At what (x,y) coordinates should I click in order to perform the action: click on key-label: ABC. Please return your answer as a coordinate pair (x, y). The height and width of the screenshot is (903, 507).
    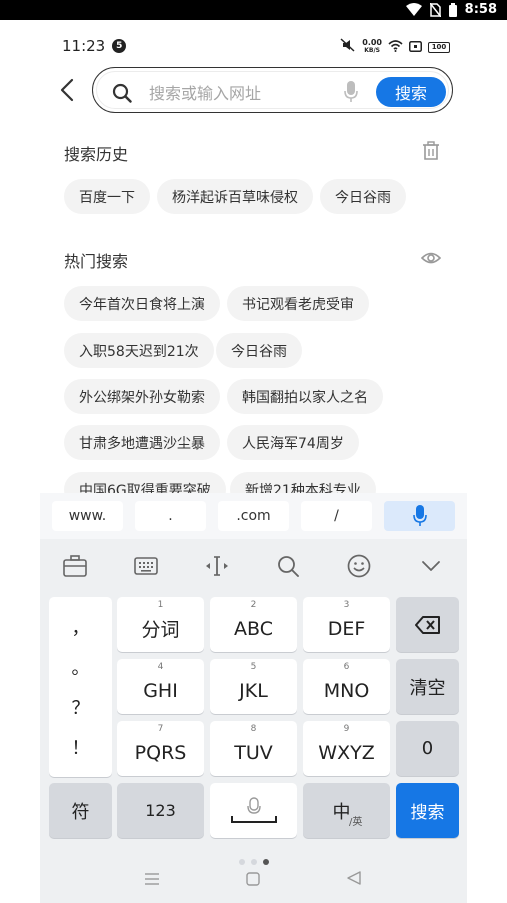
    Looking at the image, I should click on (253, 628).